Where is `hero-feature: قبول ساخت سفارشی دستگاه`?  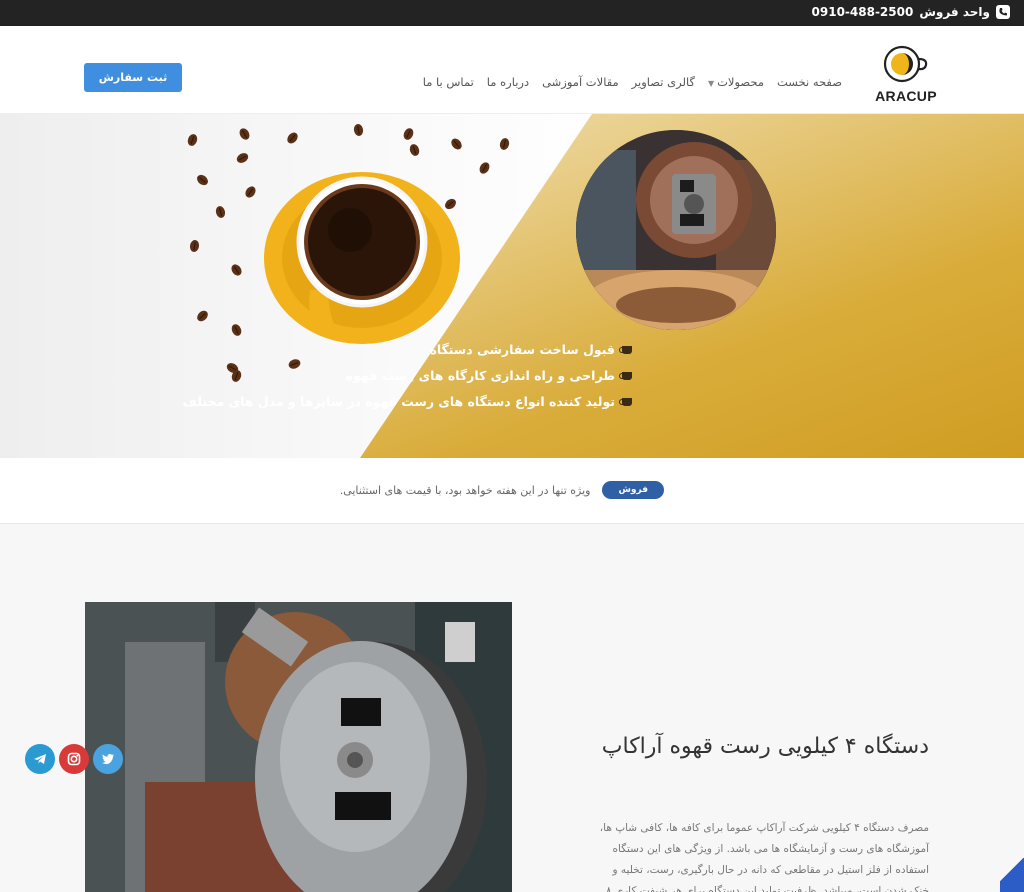
hero-feature: قبول ساخت سفارشی دستگاه is located at coordinates (407, 349).